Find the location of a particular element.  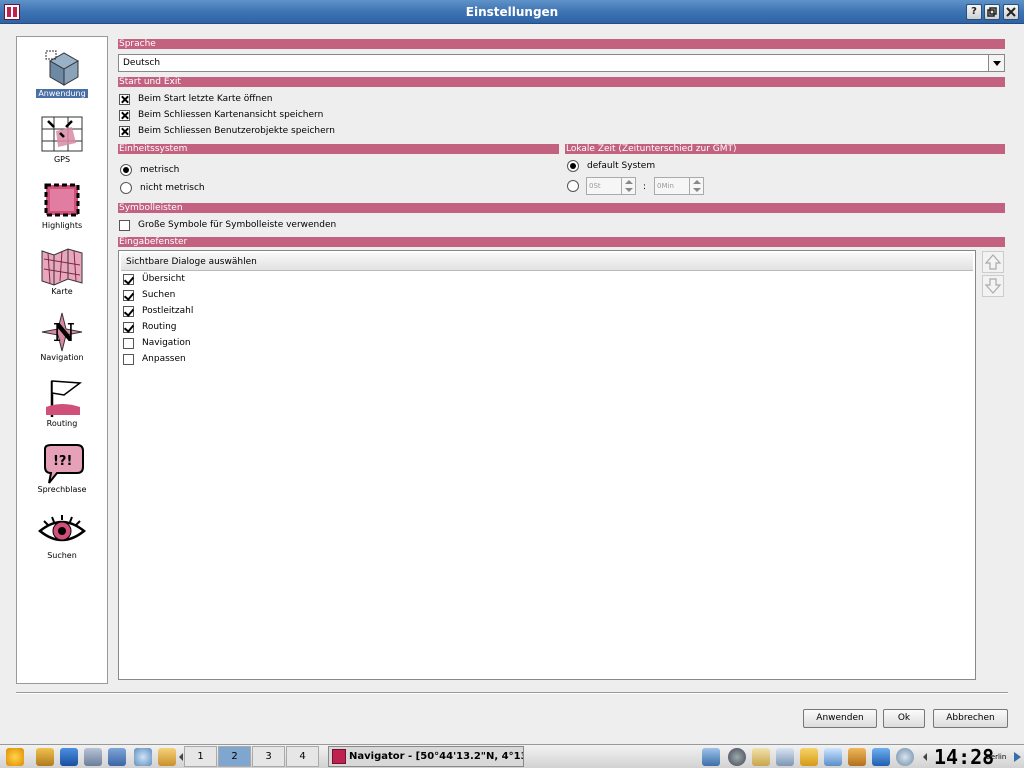

speech-bubble-icon: !?! is located at coordinates (64, 464).